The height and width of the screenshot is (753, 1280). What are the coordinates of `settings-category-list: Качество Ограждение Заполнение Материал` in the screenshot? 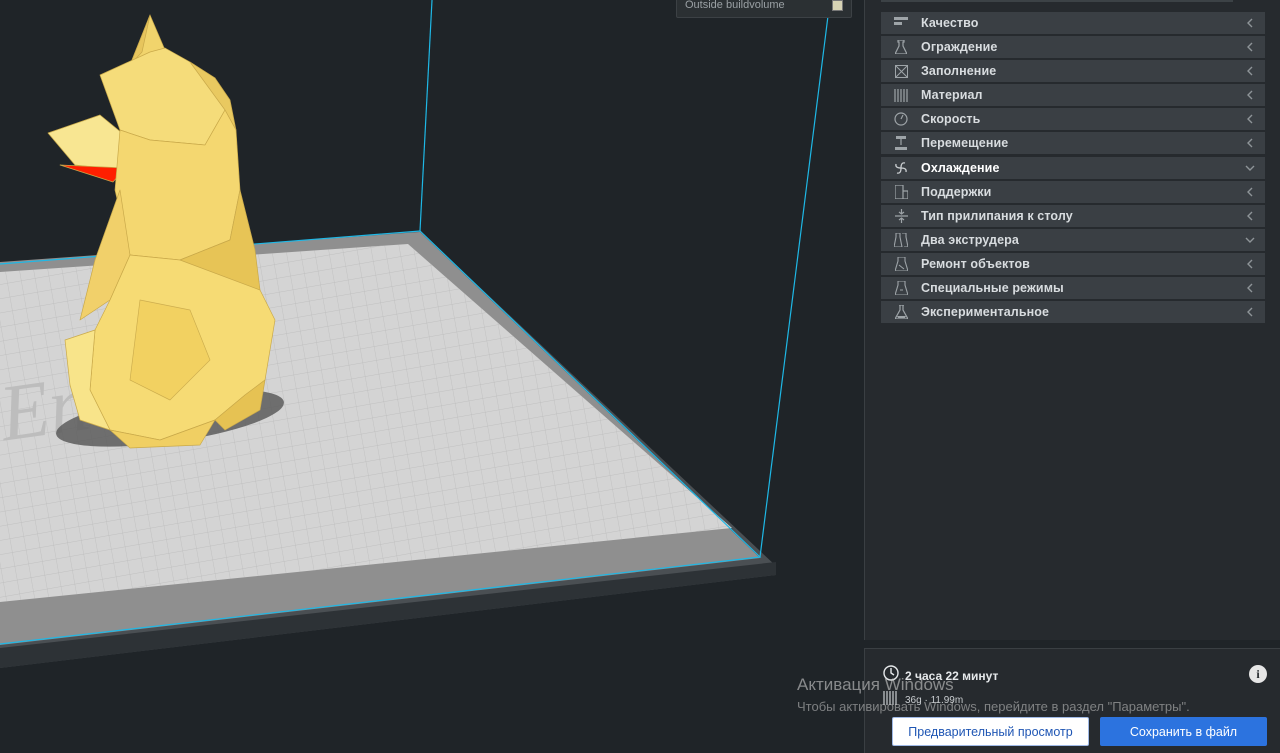 It's located at (1073, 168).